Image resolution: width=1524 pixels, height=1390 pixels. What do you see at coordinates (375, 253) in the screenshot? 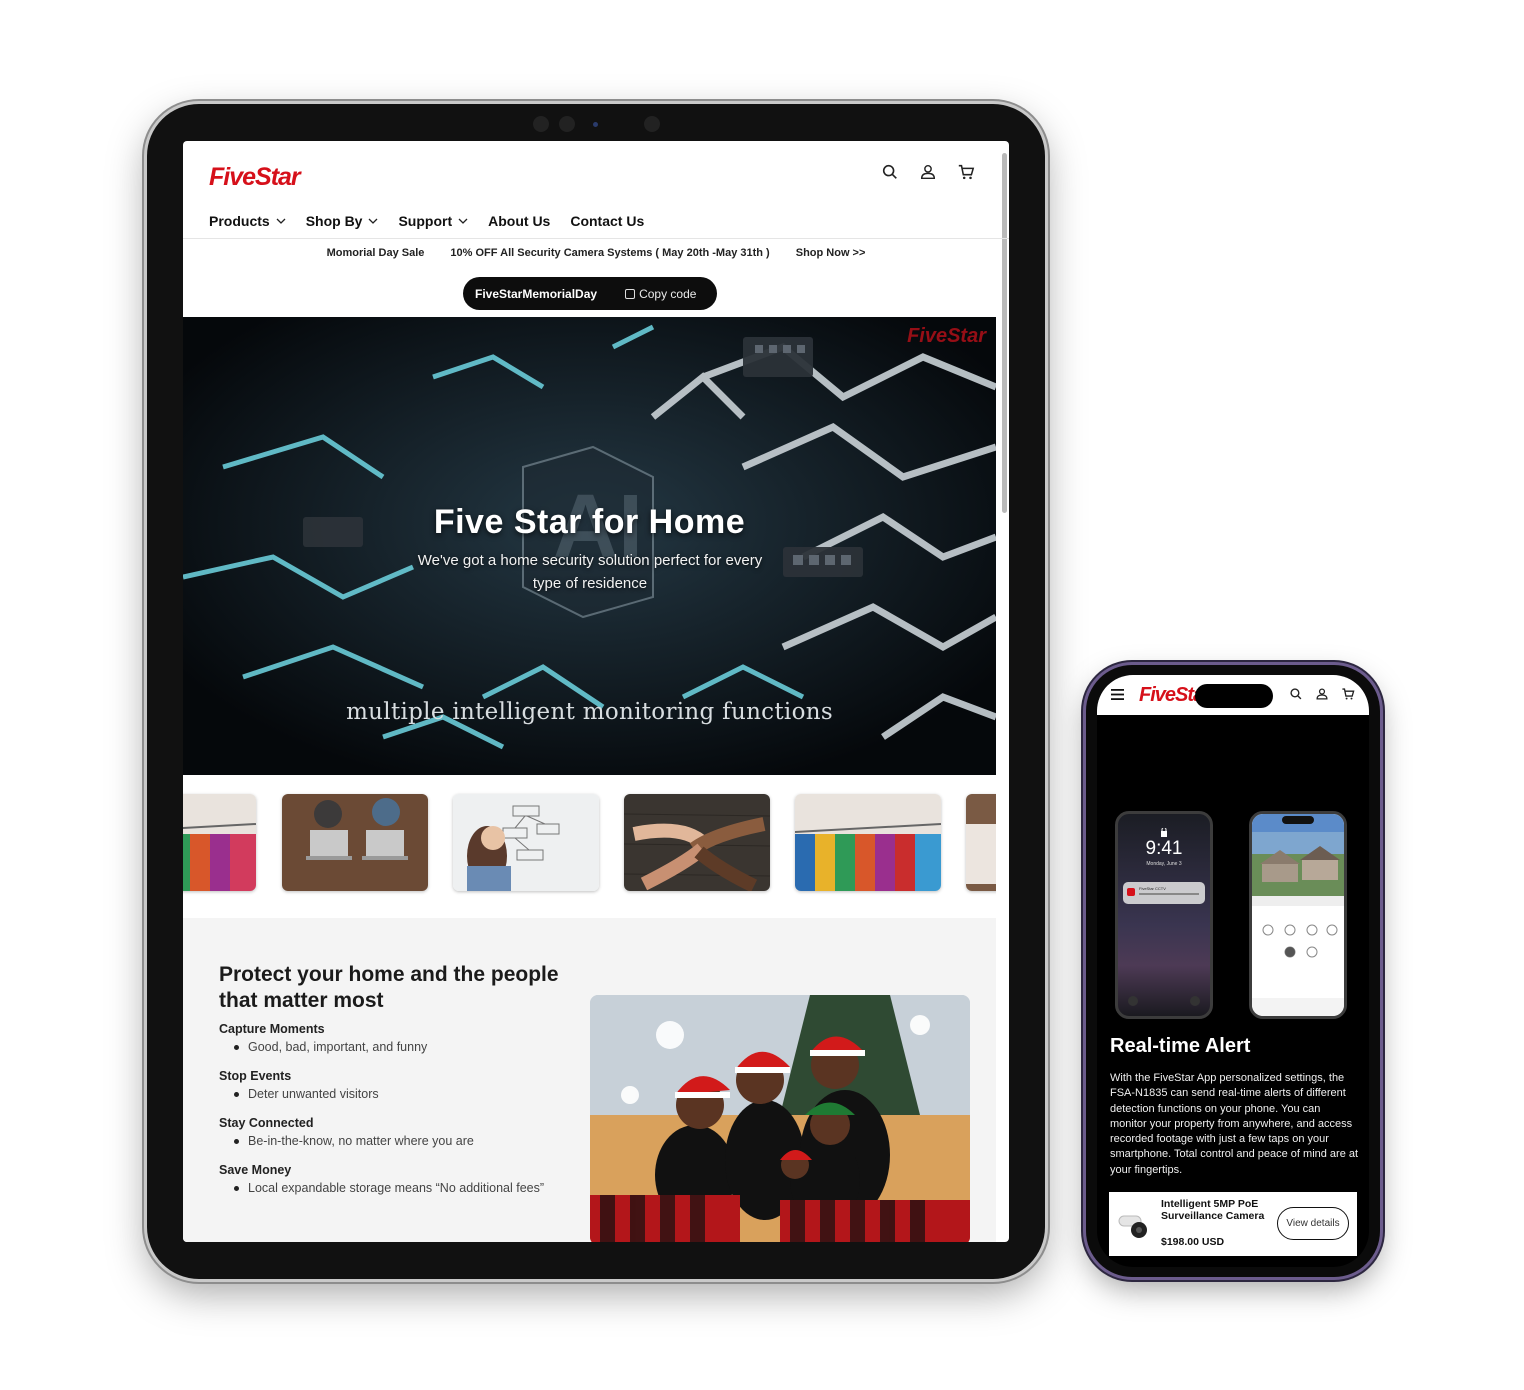
I see `promo-sale-label: Momorial Day Sale` at bounding box center [375, 253].